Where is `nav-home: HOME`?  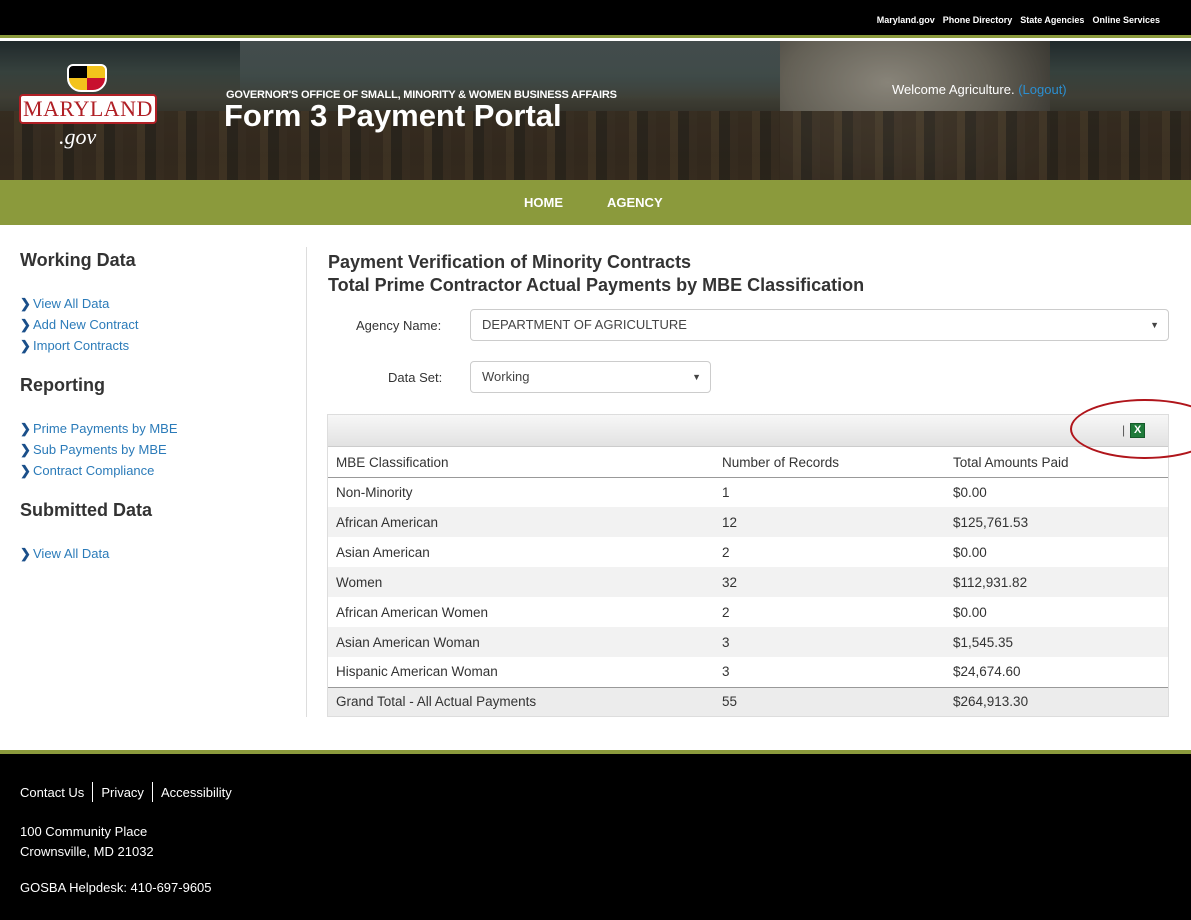
nav-home: HOME is located at coordinates (543, 202).